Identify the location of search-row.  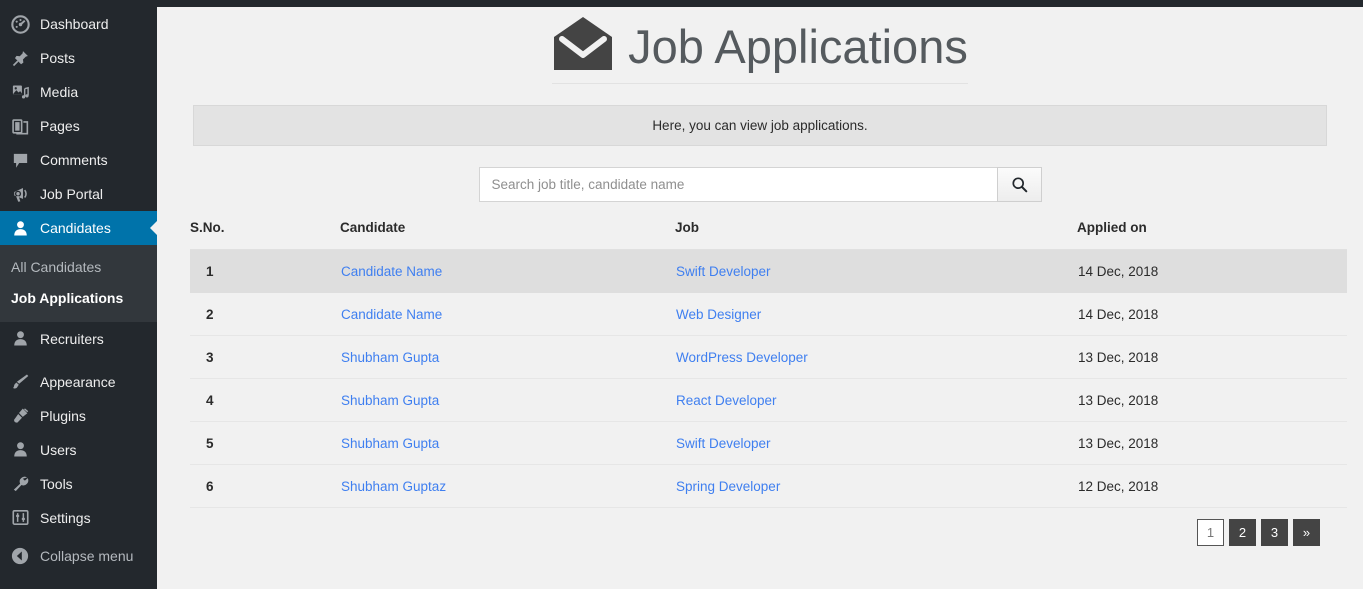
(760, 184).